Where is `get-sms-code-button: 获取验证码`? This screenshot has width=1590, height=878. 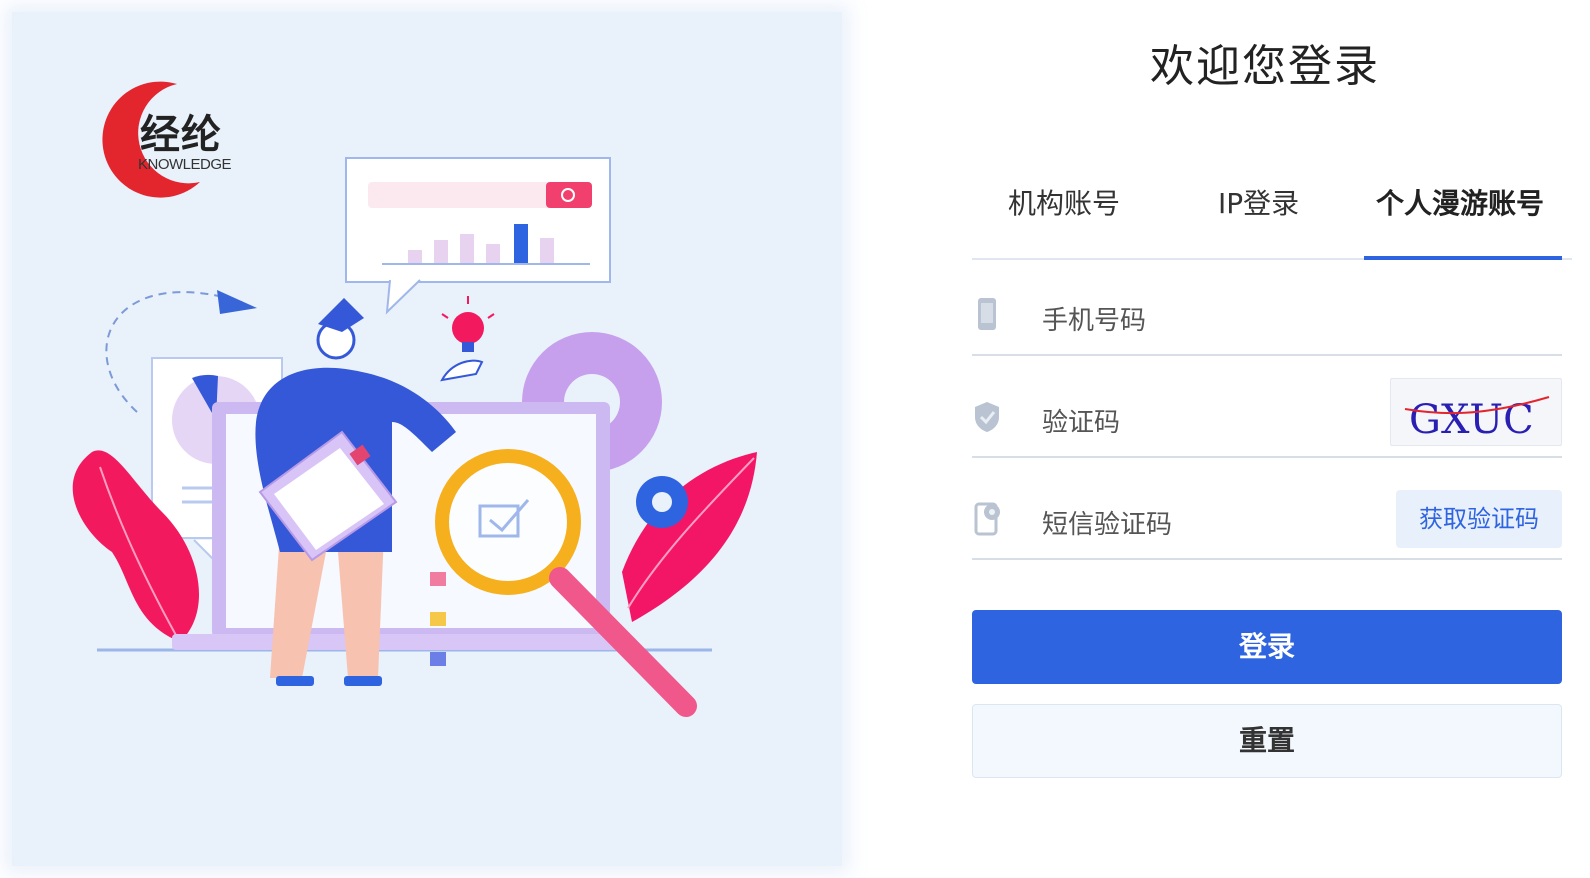 get-sms-code-button: 获取验证码 is located at coordinates (1479, 519).